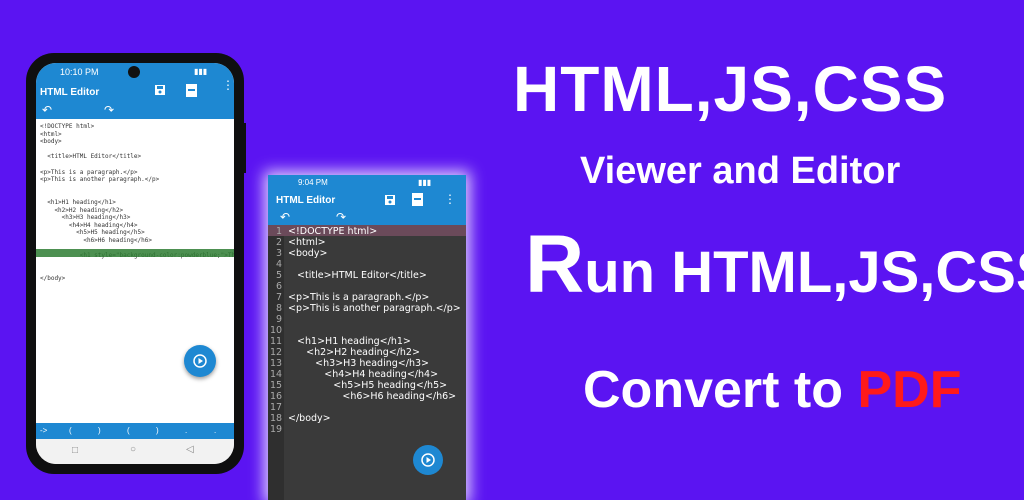 Image resolution: width=1024 pixels, height=500 pixels. Describe the element at coordinates (92, 233) in the screenshot. I see `code-line: <h5>H5 heading</h5>` at that location.